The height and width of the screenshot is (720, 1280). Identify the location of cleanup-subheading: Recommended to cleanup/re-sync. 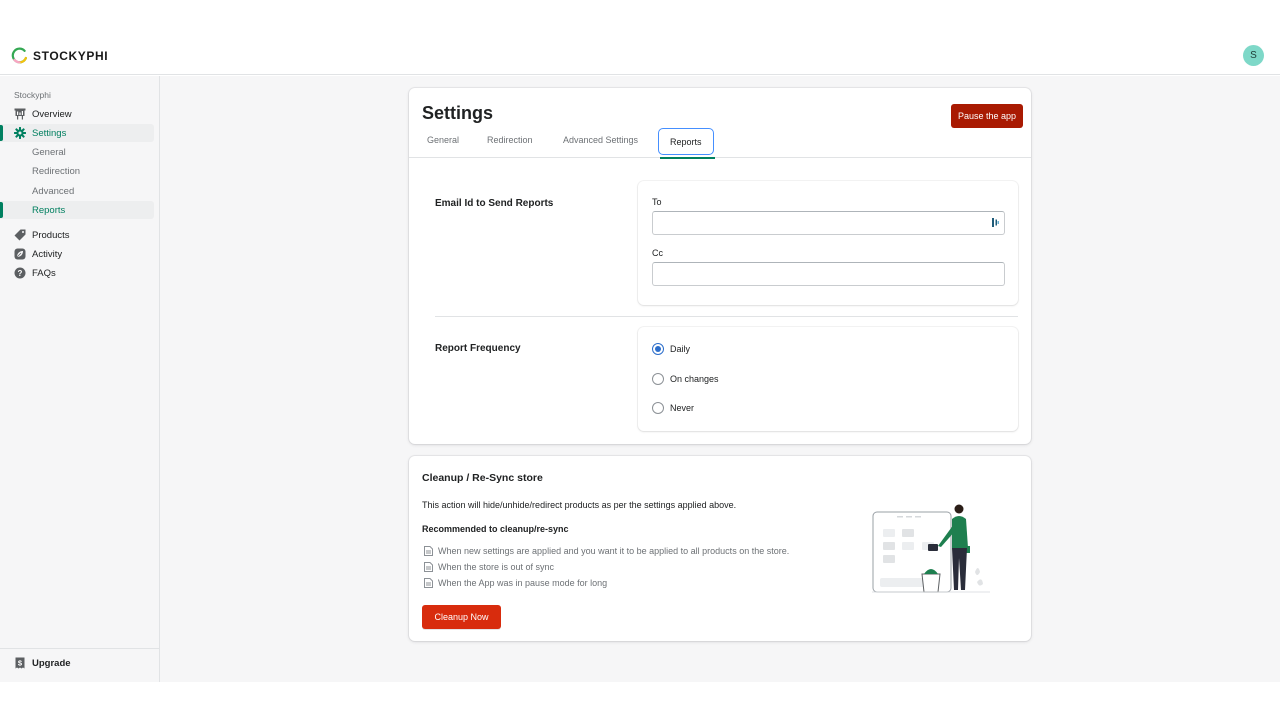
(495, 529).